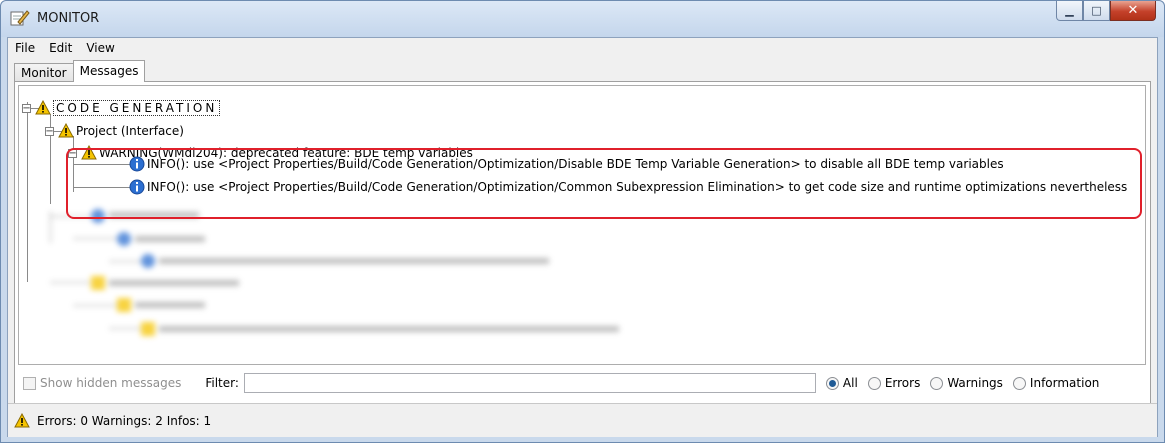 The height and width of the screenshot is (443, 1165). Describe the element at coordinates (850, 383) in the screenshot. I see `radio-label-all: All` at that location.